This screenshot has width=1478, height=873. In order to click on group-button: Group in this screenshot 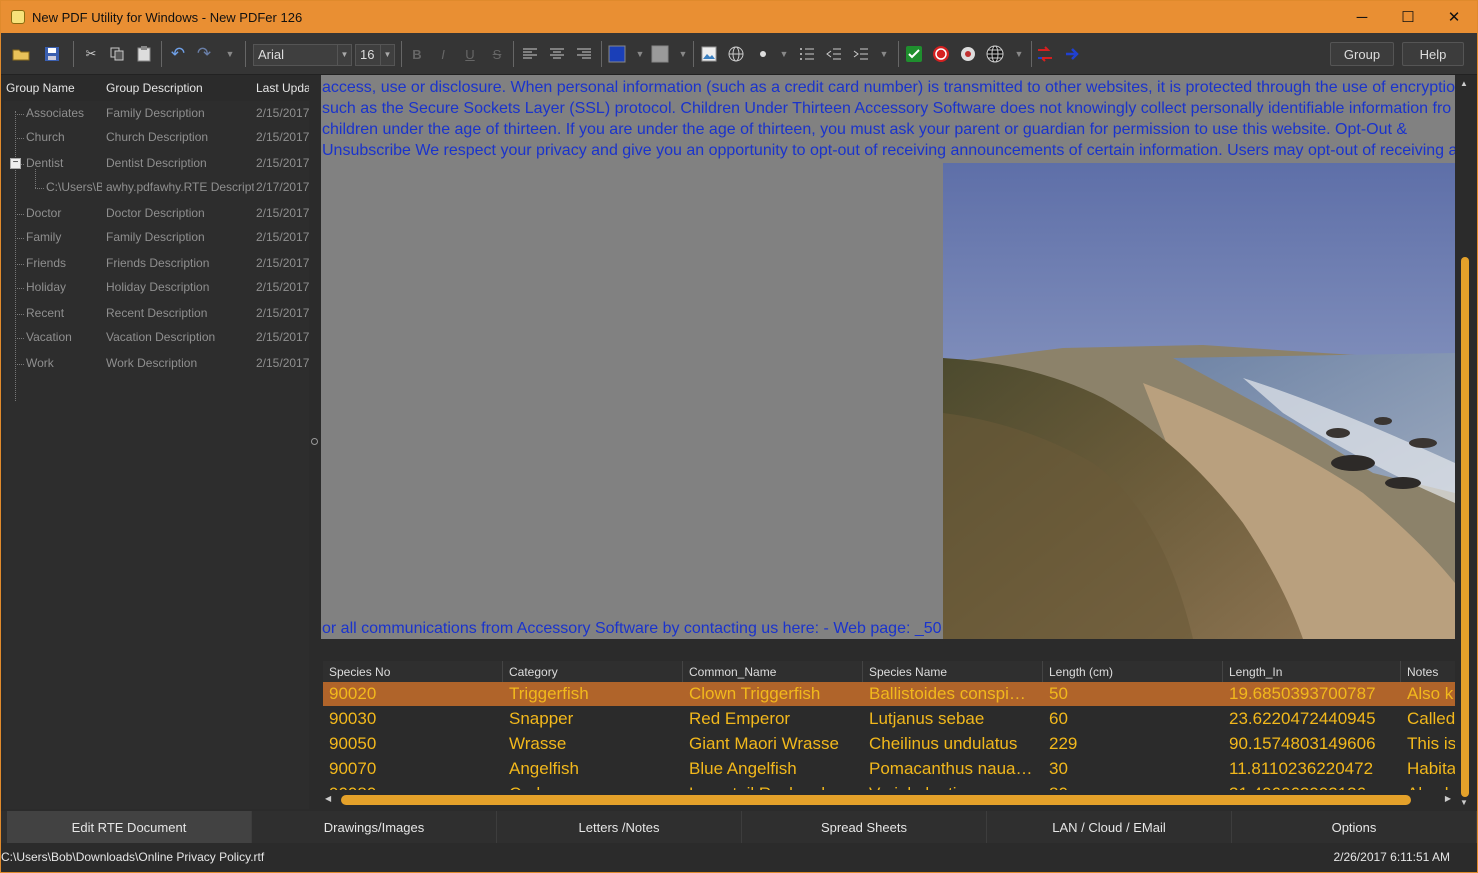, I will do `click(1362, 54)`.